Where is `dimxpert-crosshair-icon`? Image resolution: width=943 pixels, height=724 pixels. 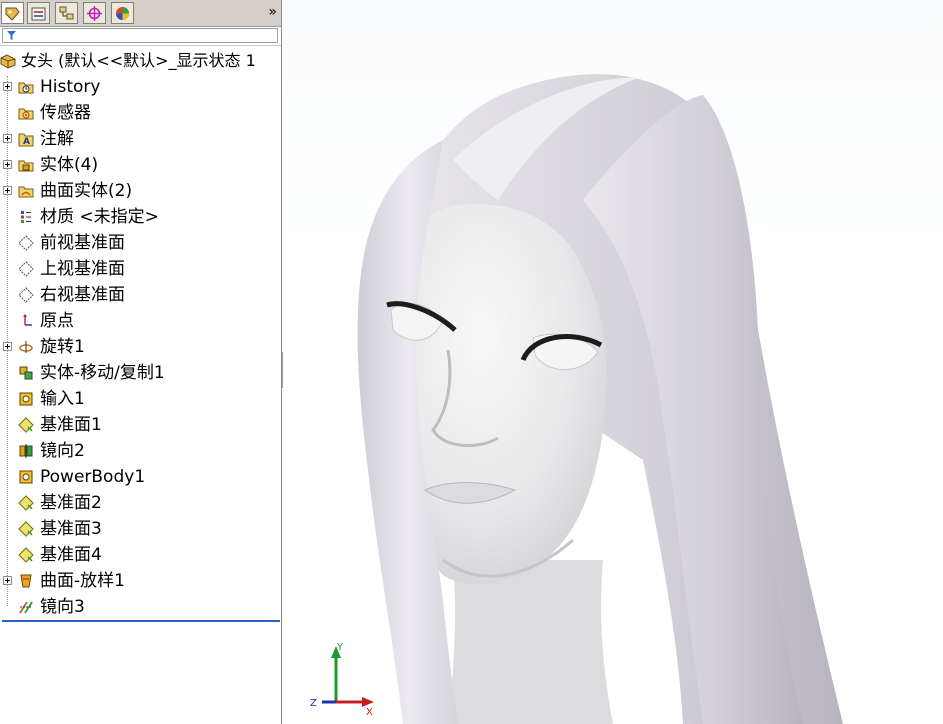 dimxpert-crosshair-icon is located at coordinates (94, 13).